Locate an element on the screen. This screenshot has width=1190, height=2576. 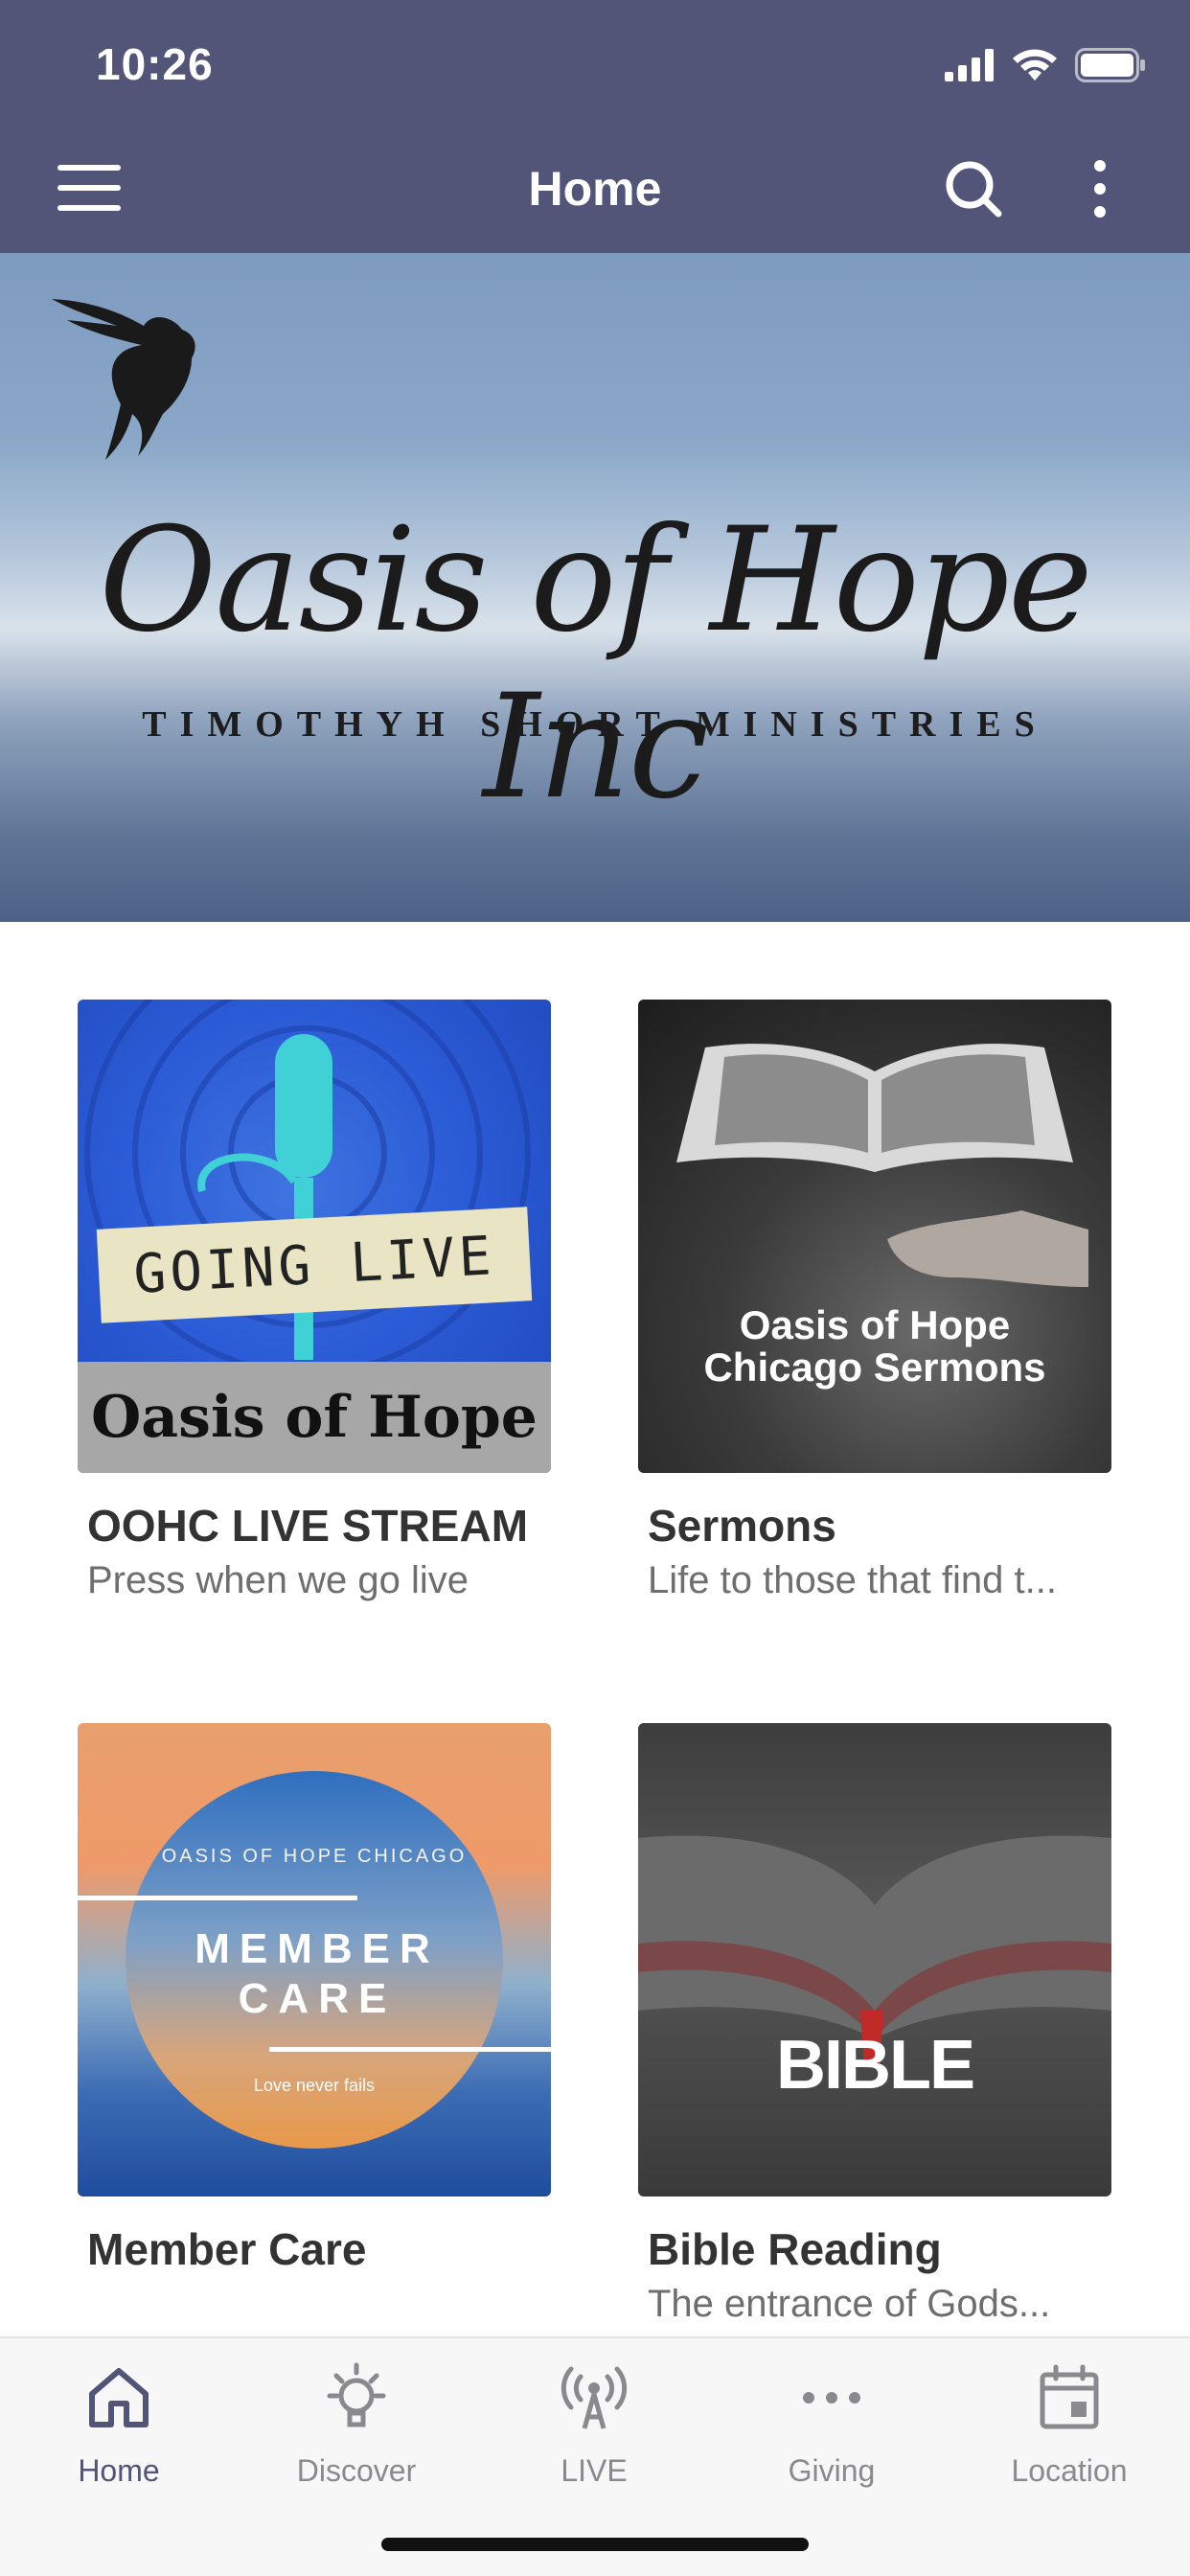
status-time: 10:26 is located at coordinates (155, 64).